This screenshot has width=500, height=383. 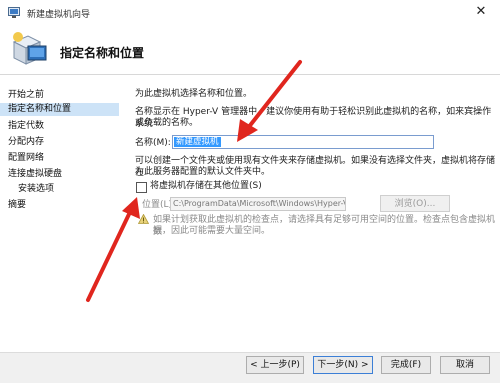 I want to click on arrow-to-name-field, so click(x=269, y=101).